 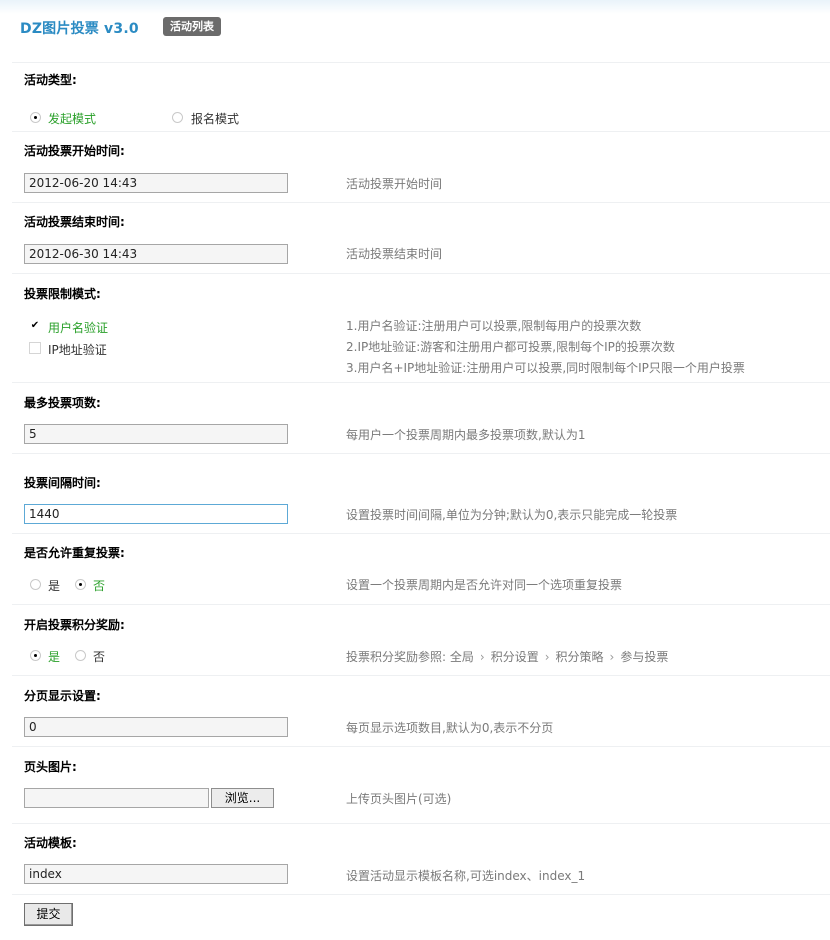 What do you see at coordinates (74, 151) in the screenshot?
I see `start-time-label: 活动投票开始时间:` at bounding box center [74, 151].